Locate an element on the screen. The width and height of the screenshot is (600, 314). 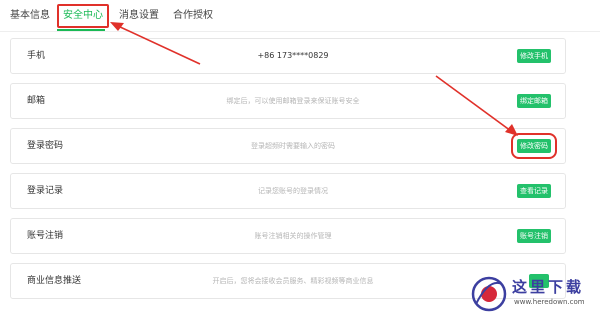
bind-email-button: 绑定邮箱 is located at coordinates (534, 101).